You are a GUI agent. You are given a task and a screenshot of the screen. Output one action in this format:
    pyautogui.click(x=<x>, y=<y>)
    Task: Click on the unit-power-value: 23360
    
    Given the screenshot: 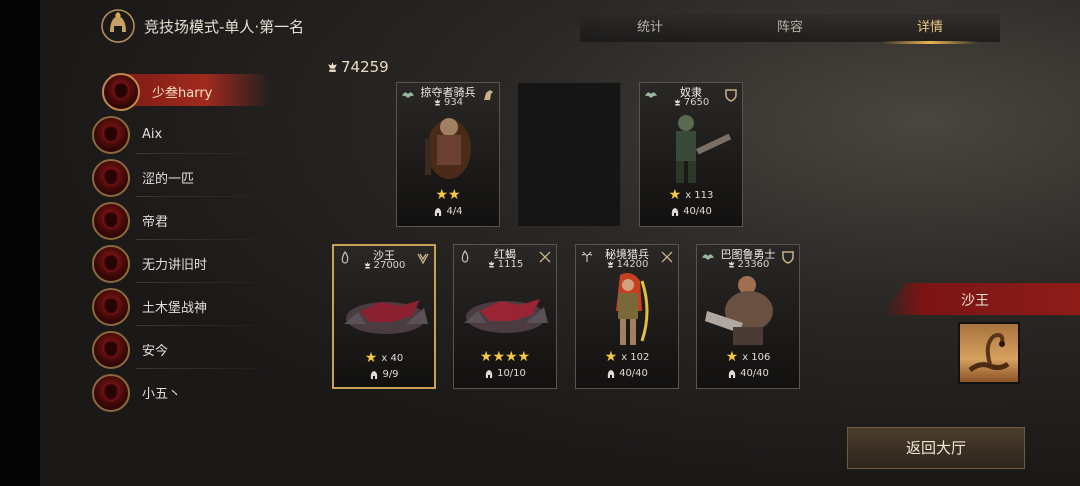 What is the action you would take?
    pyautogui.click(x=753, y=264)
    